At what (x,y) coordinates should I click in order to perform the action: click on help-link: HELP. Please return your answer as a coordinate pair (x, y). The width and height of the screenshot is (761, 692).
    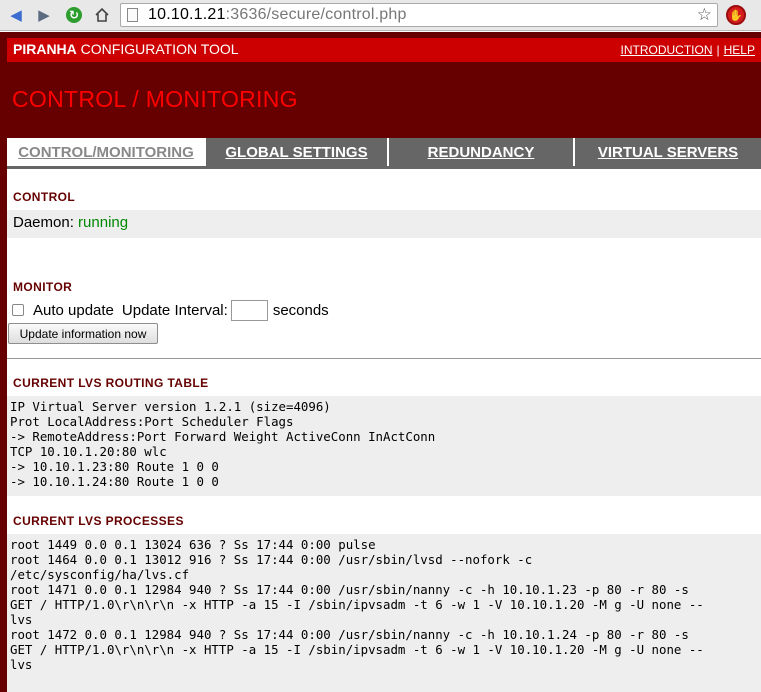
    Looking at the image, I should click on (739, 50).